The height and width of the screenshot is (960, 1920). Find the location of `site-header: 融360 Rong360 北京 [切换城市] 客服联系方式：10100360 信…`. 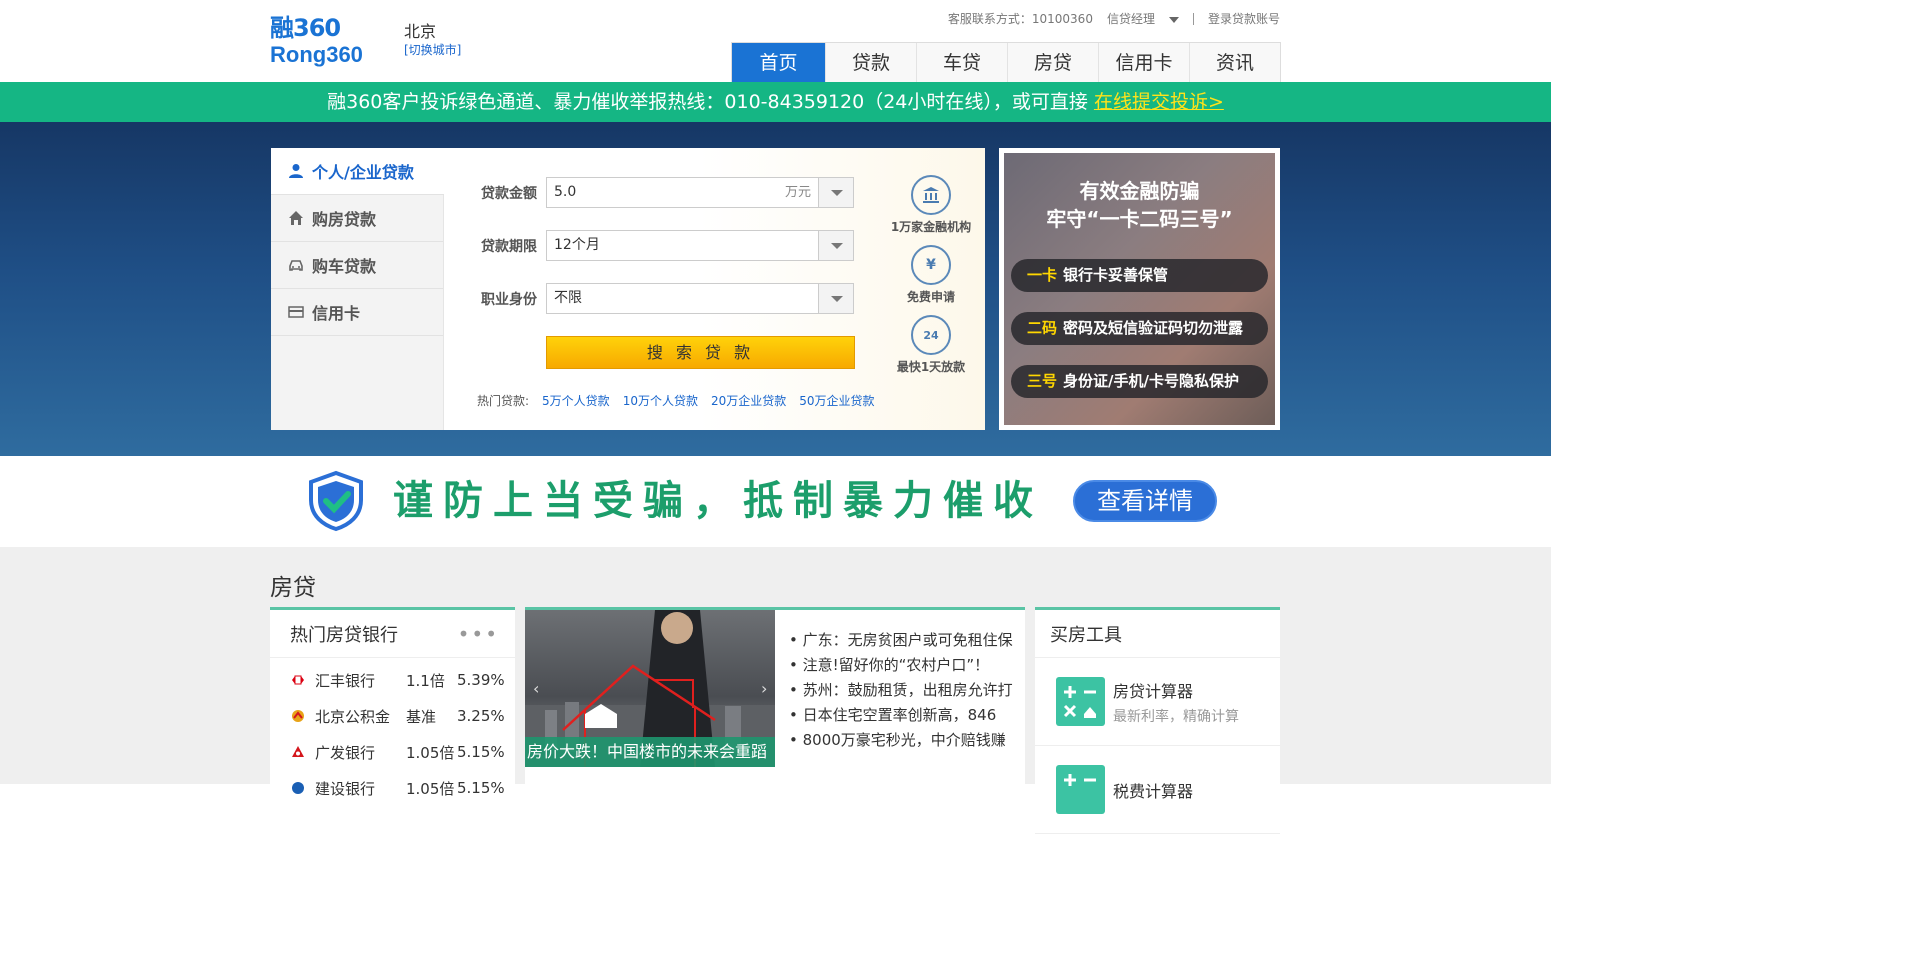

site-header: 融360 Rong360 北京 [切换城市] 客服联系方式：10100360 信… is located at coordinates (775, 41).